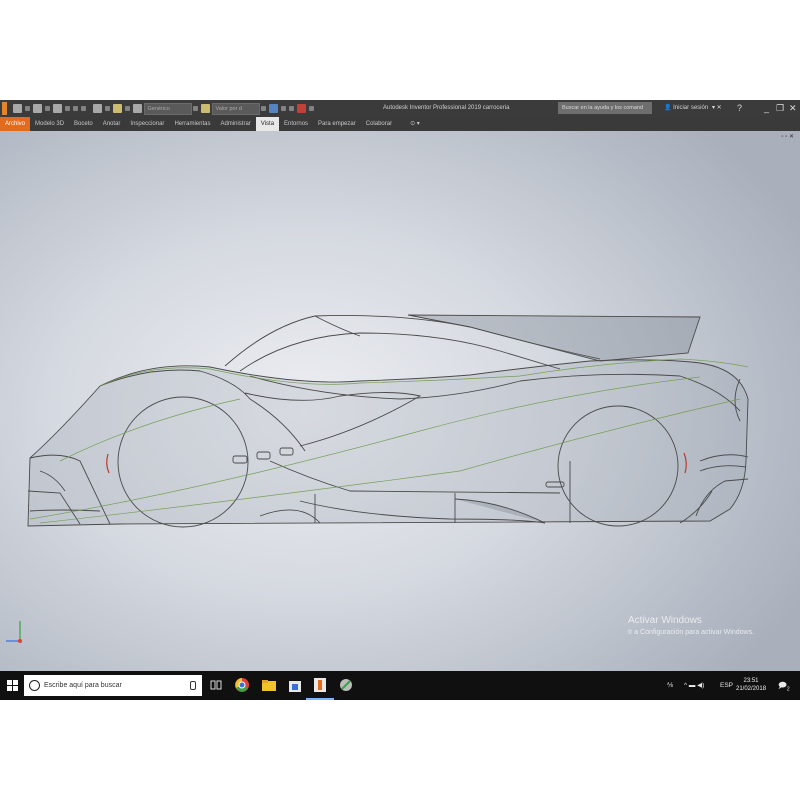 The height and width of the screenshot is (800, 800). What do you see at coordinates (67, 108) in the screenshot?
I see `undo-icon` at bounding box center [67, 108].